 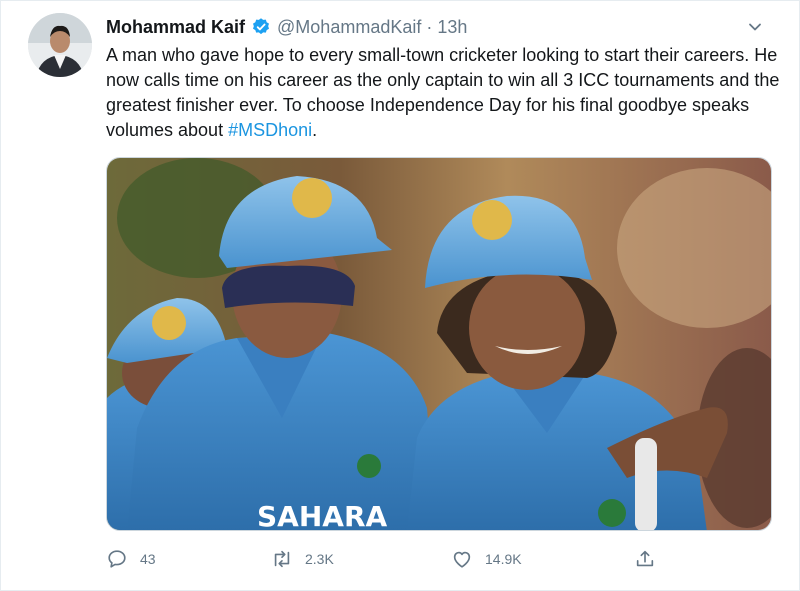 What do you see at coordinates (270, 130) in the screenshot?
I see `hashtag-link: #MSDhoni` at bounding box center [270, 130].